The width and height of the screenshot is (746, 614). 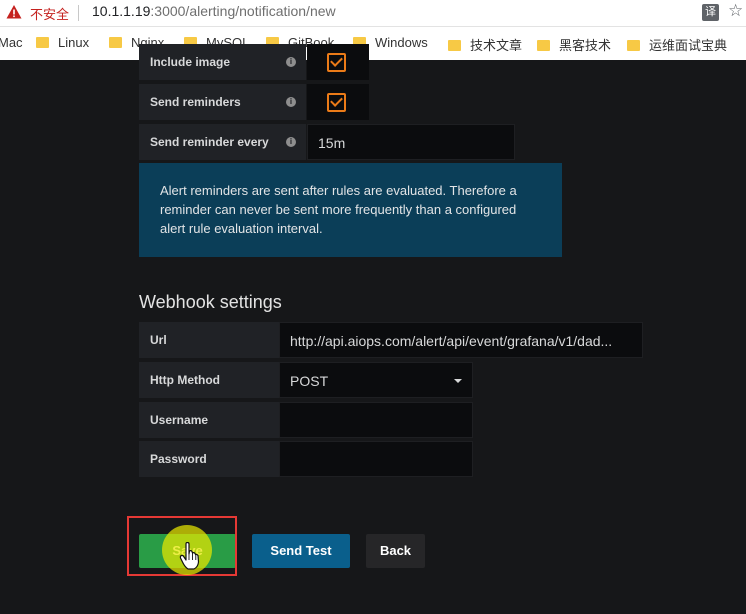 I want to click on bookmark-label: Windows, so click(x=401, y=42).